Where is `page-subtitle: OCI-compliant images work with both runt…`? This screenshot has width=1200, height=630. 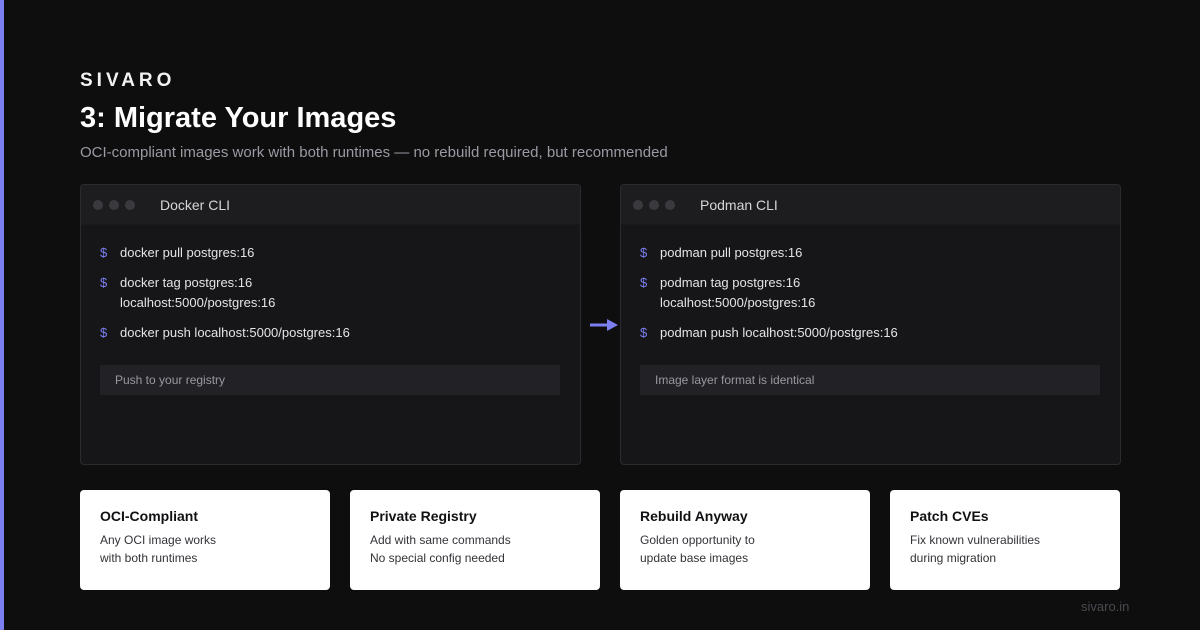 page-subtitle: OCI-compliant images work with both runt… is located at coordinates (374, 152).